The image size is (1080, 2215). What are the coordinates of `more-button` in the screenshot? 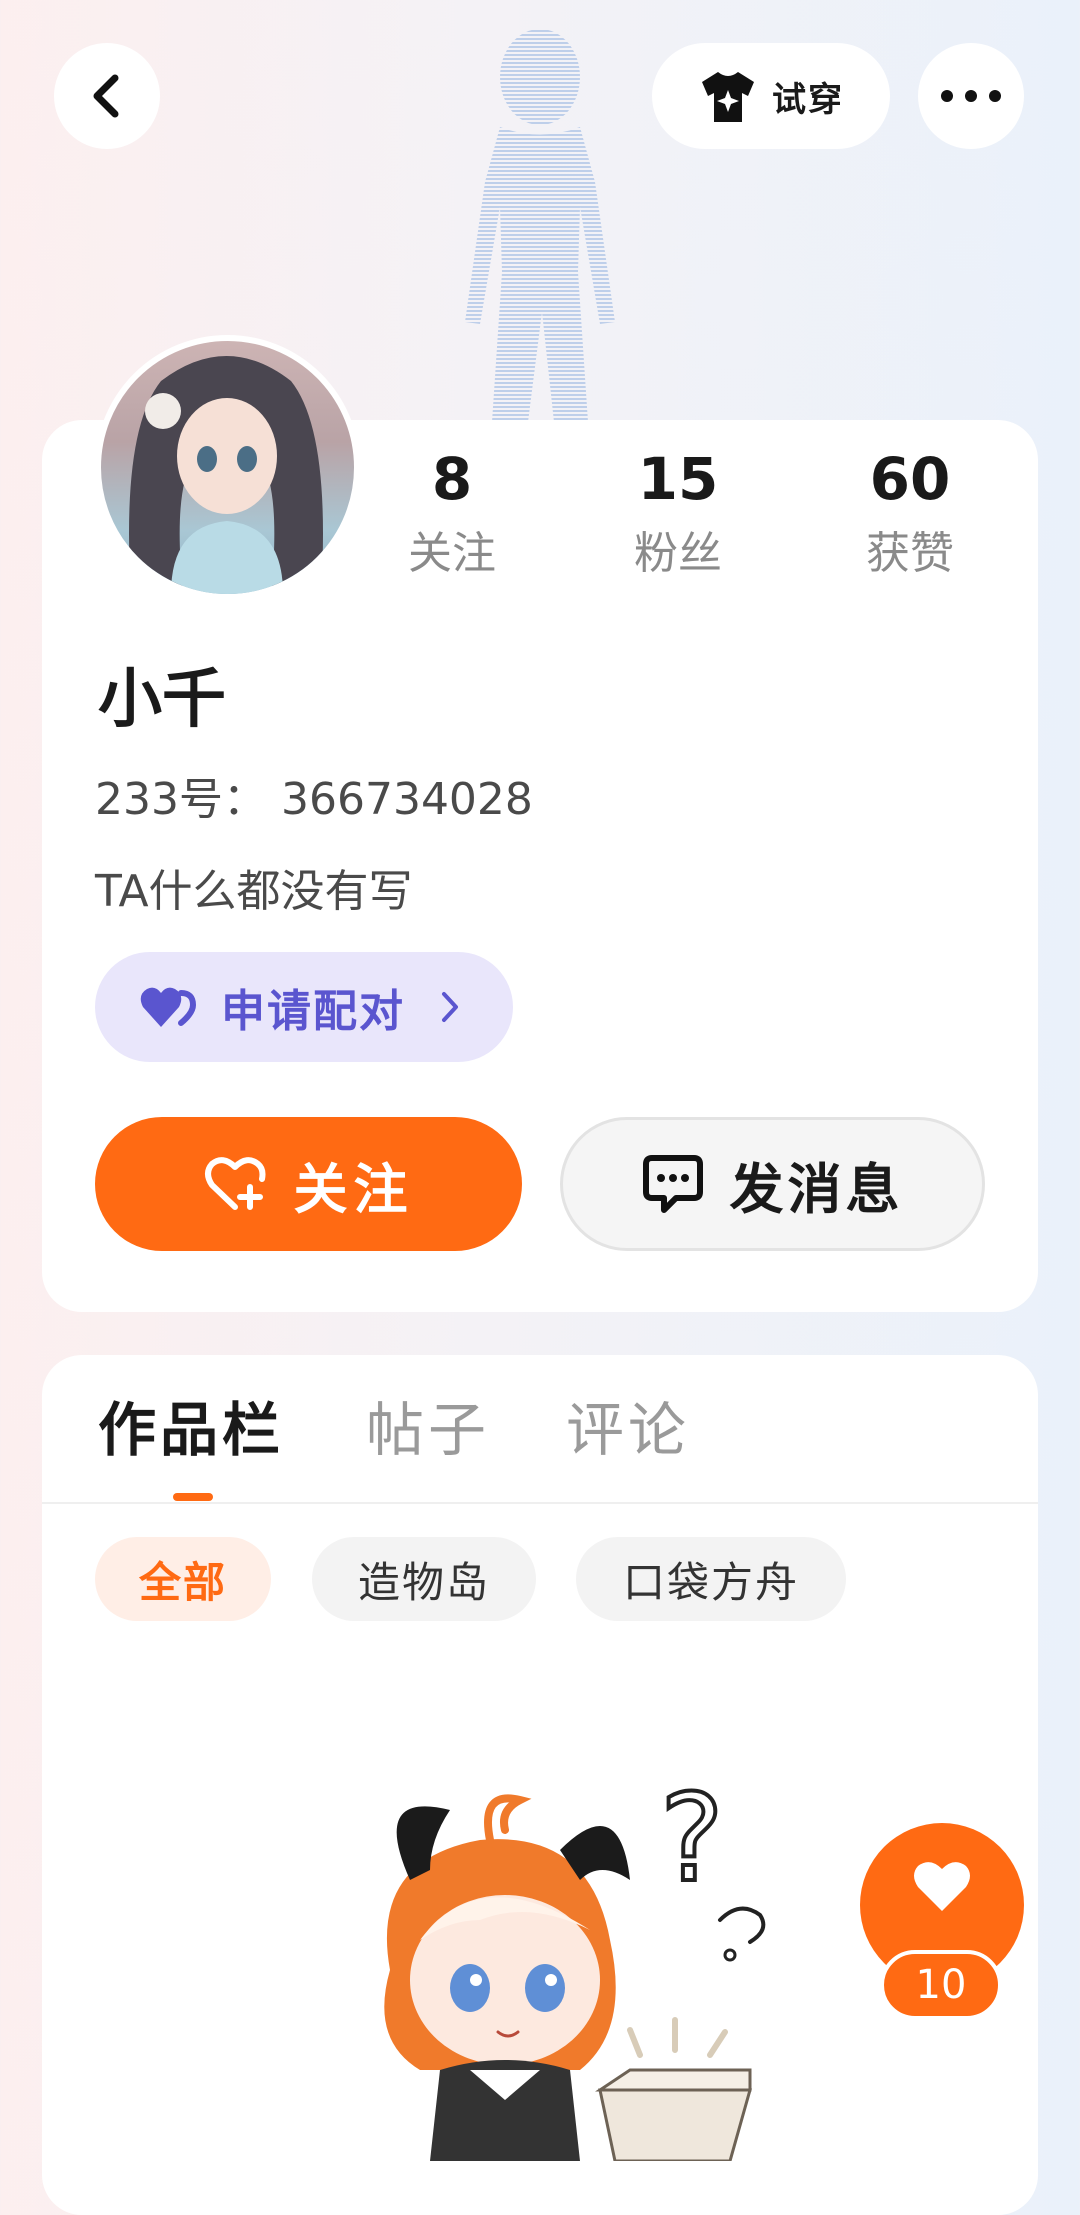 It's located at (971, 96).